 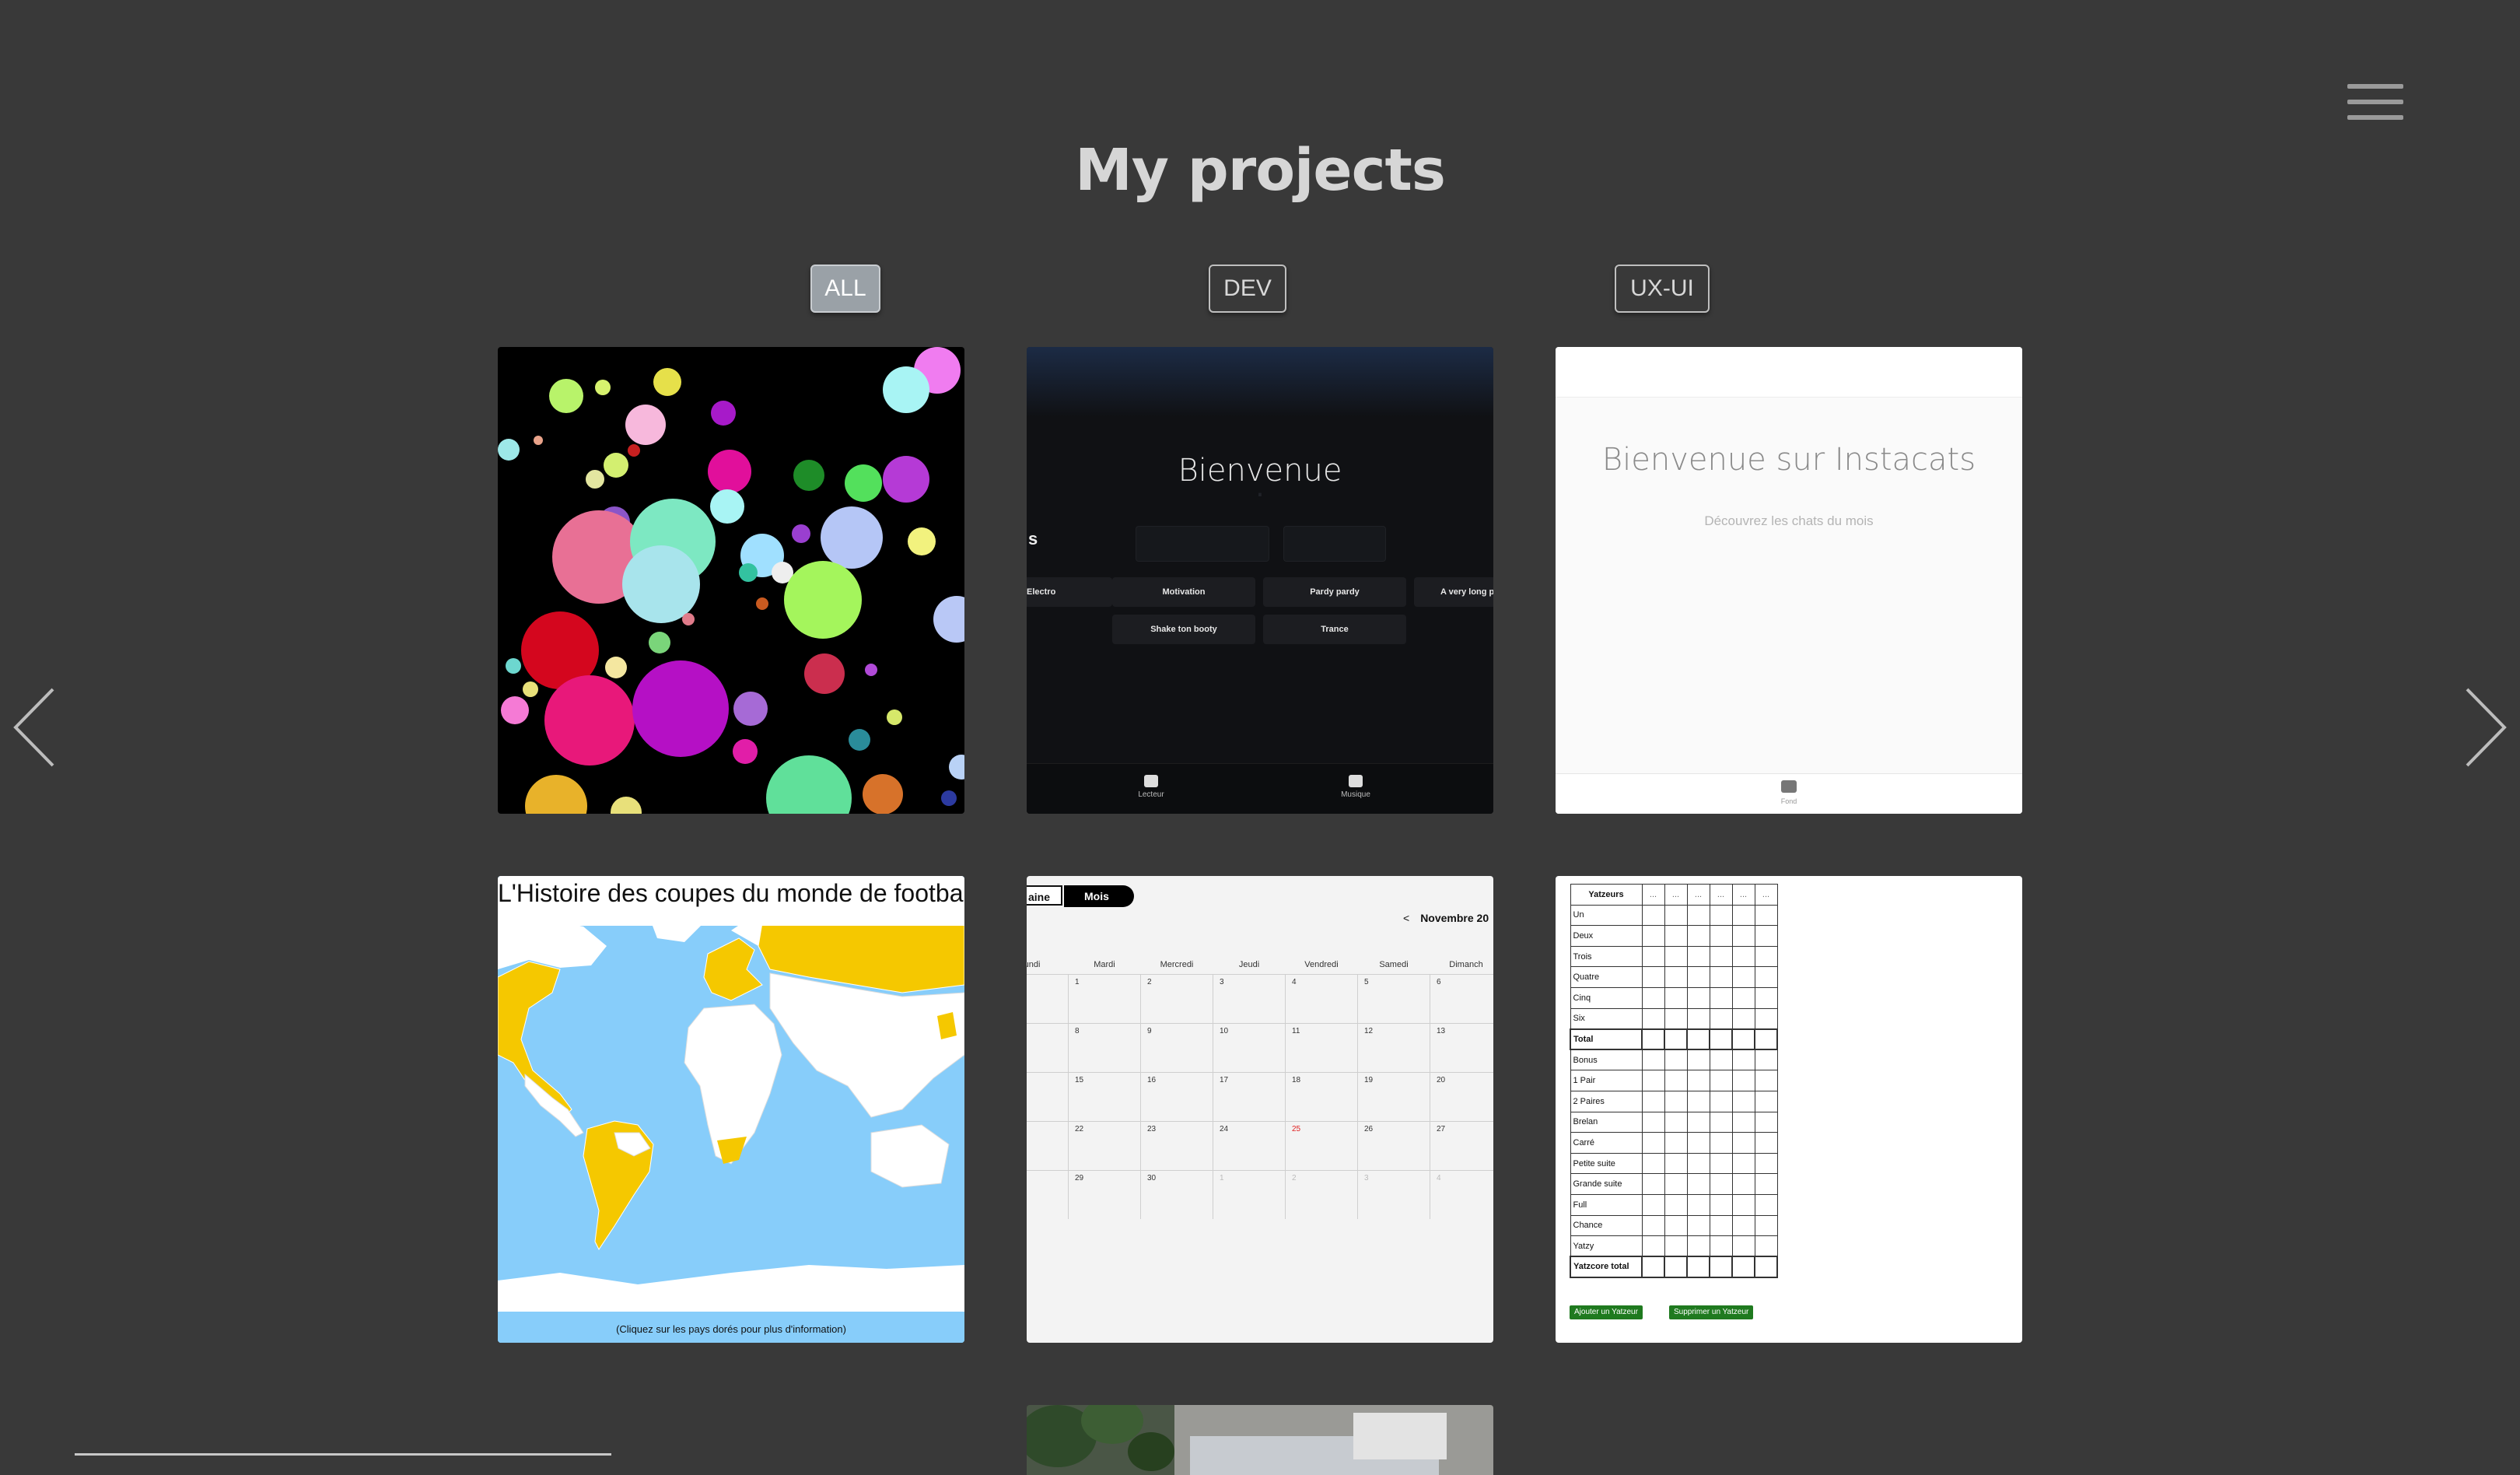 What do you see at coordinates (35, 727) in the screenshot?
I see `chevron-left-icon` at bounding box center [35, 727].